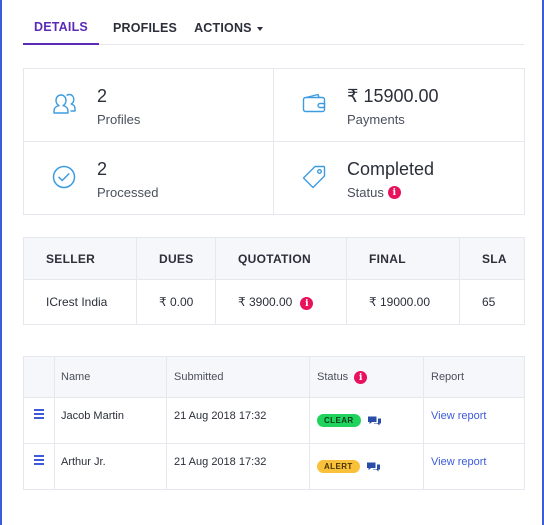  I want to click on stat-status: Completed Status i, so click(399, 178).